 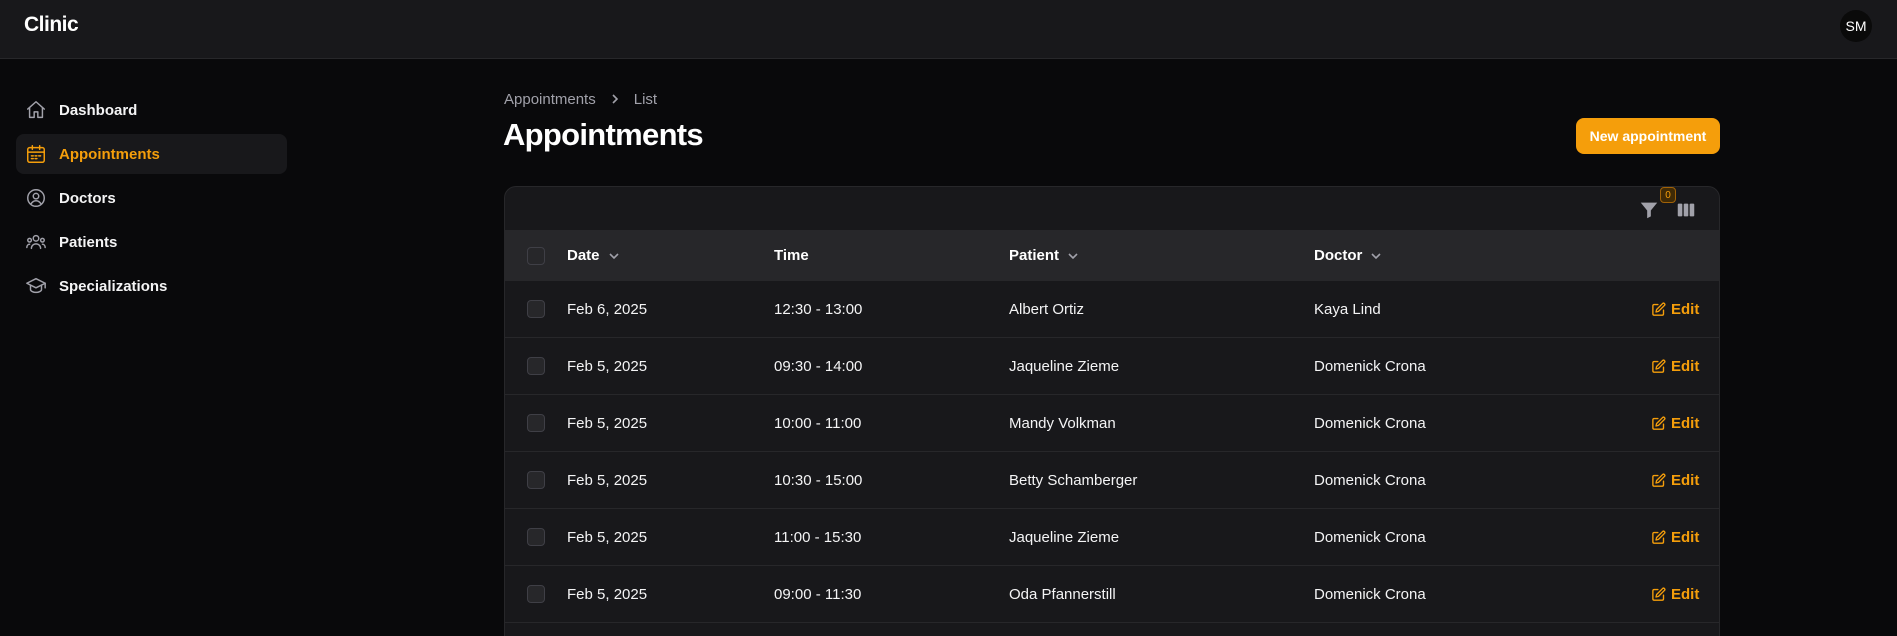 I want to click on column-header-date: Date, so click(x=593, y=255).